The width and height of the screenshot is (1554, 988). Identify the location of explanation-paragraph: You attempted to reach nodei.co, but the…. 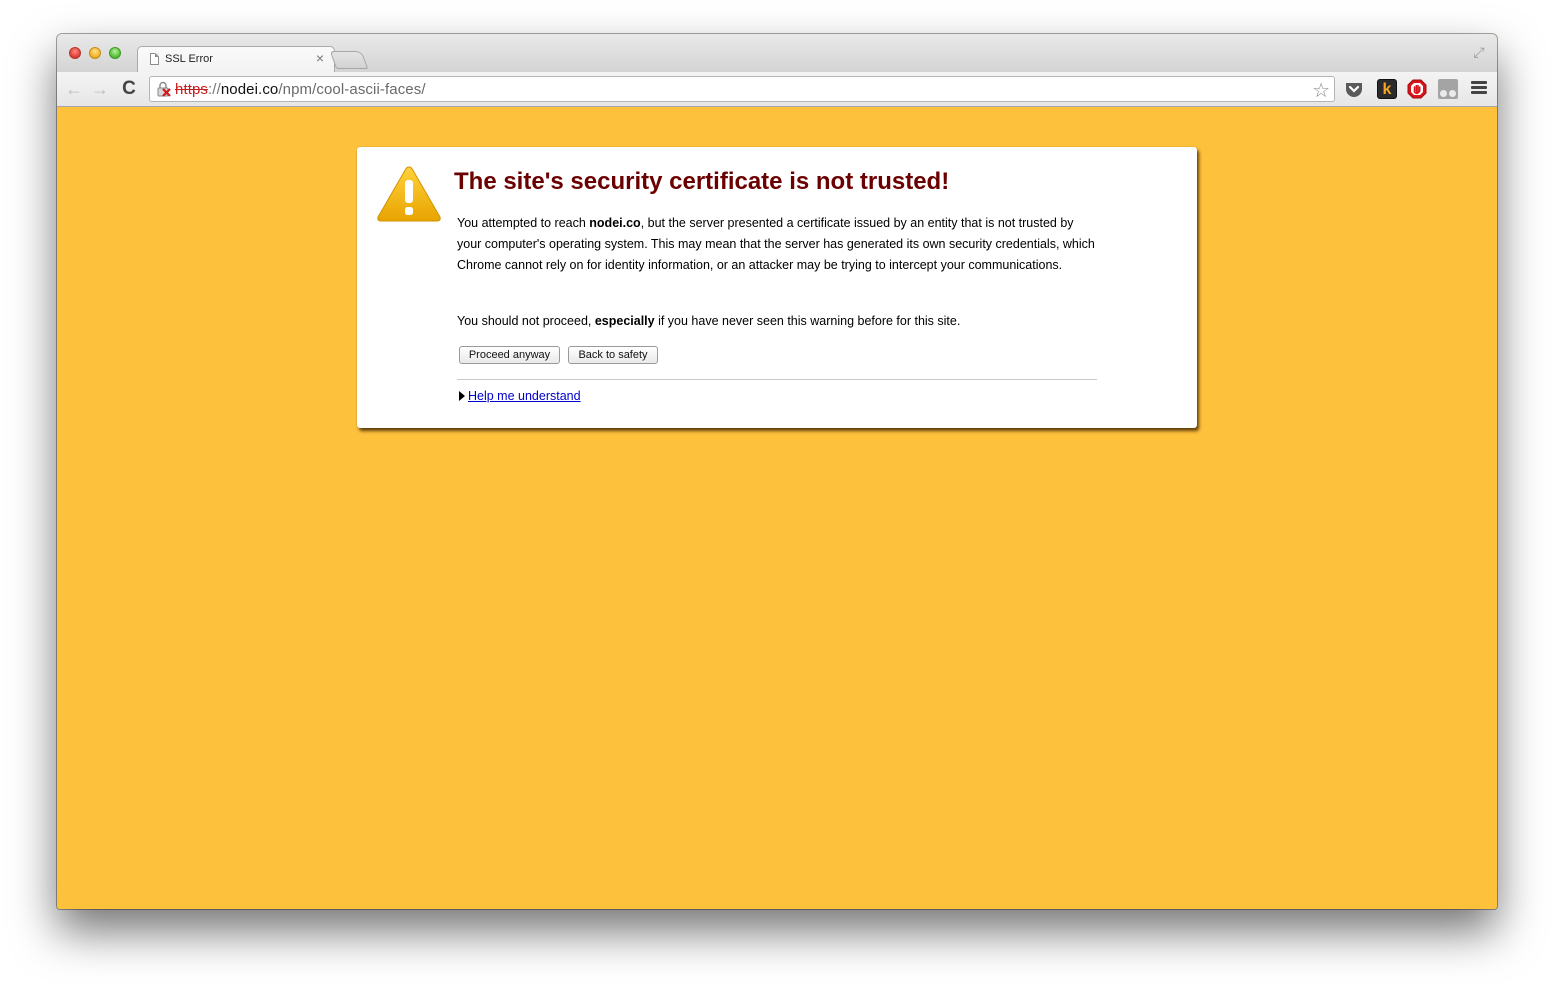
(777, 244).